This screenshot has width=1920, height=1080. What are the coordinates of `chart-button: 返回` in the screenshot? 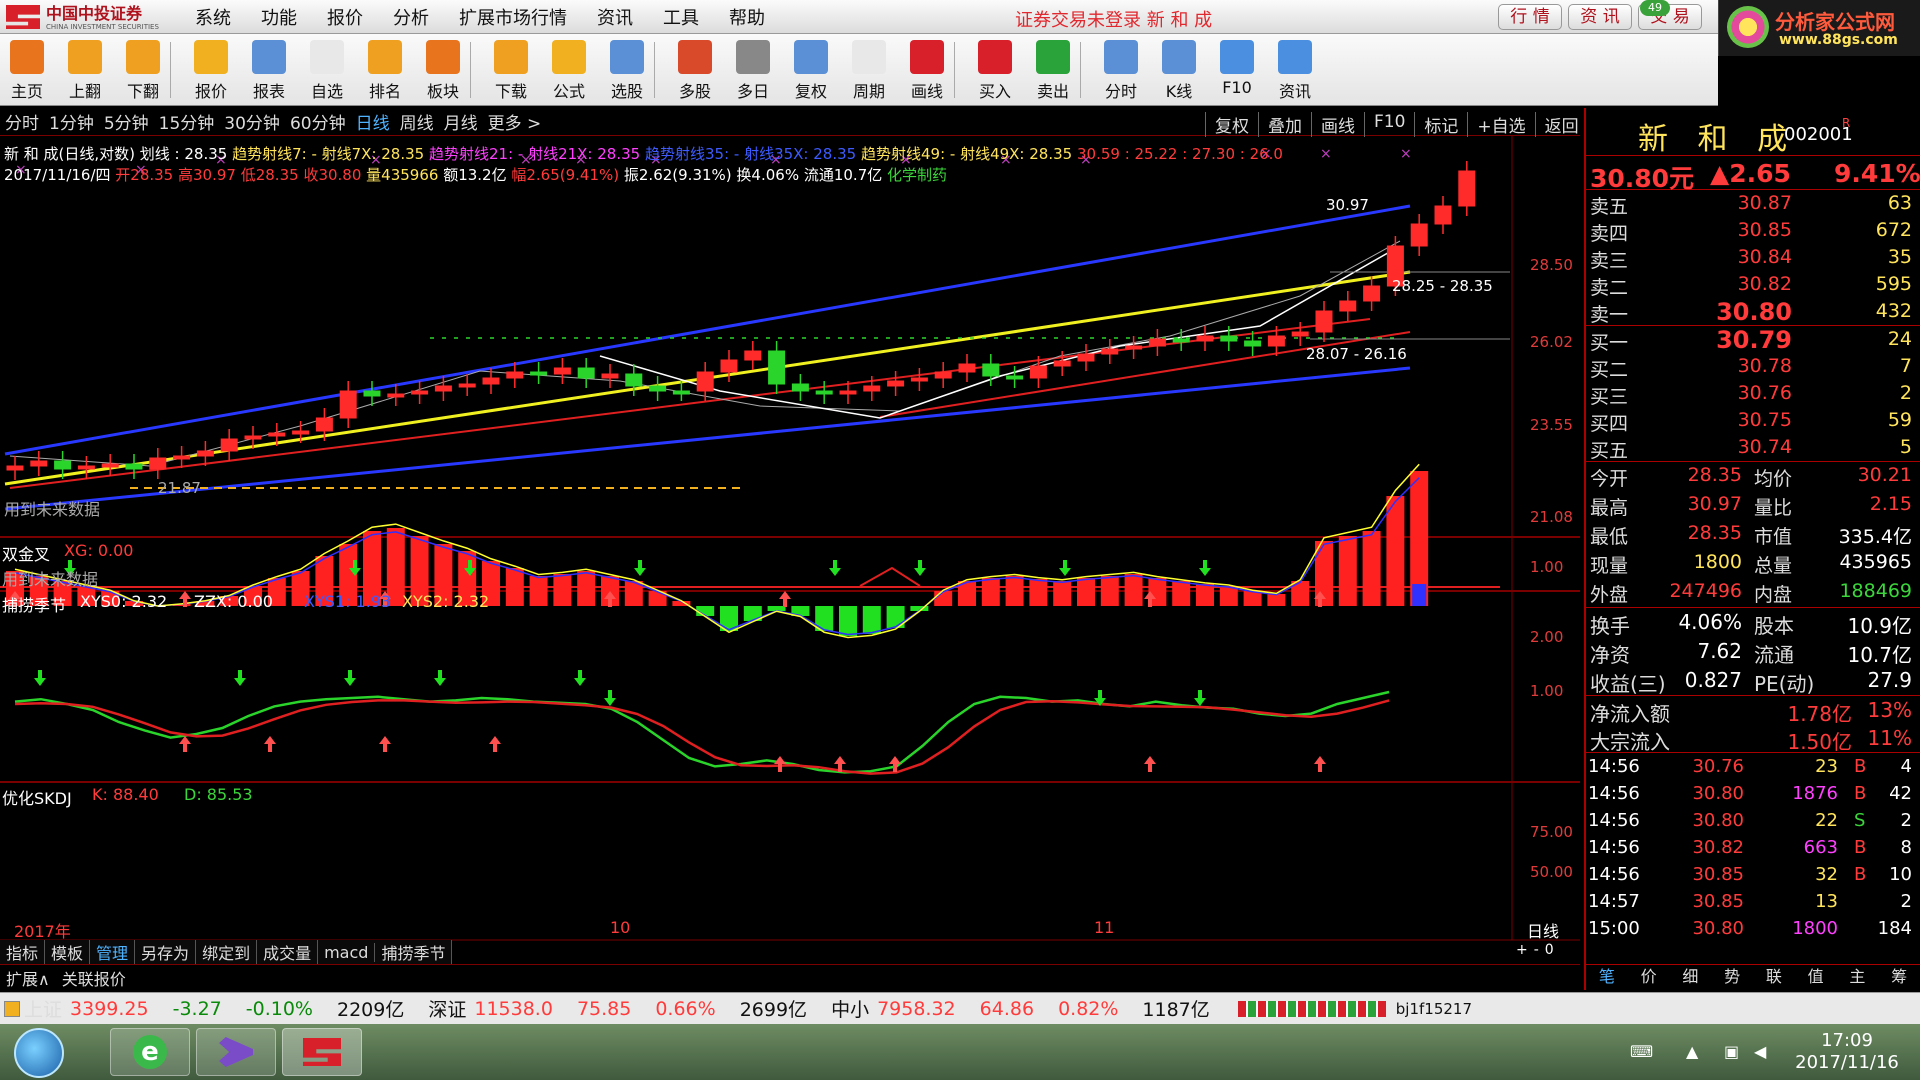 It's located at (1561, 124).